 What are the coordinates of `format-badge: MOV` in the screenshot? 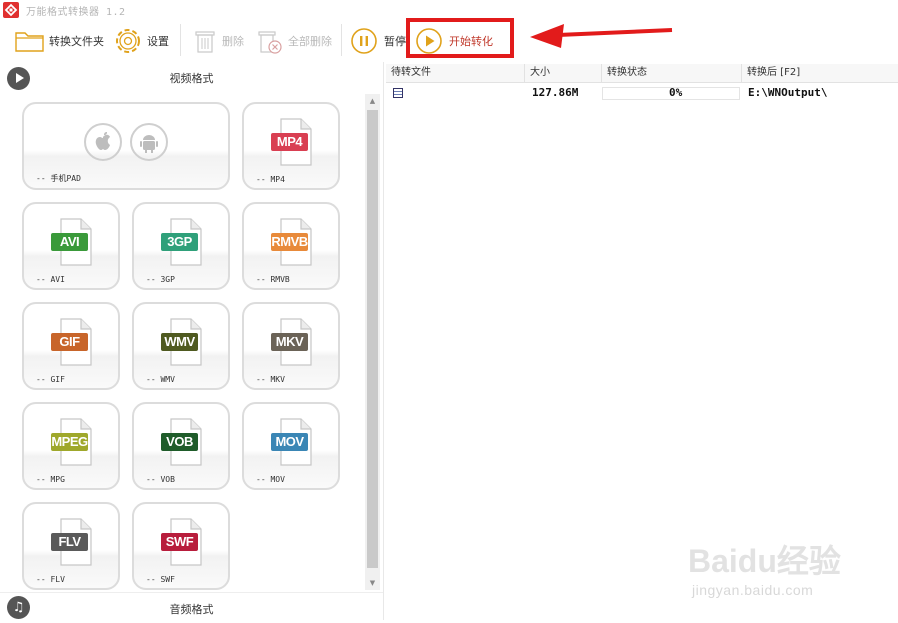 It's located at (289, 442).